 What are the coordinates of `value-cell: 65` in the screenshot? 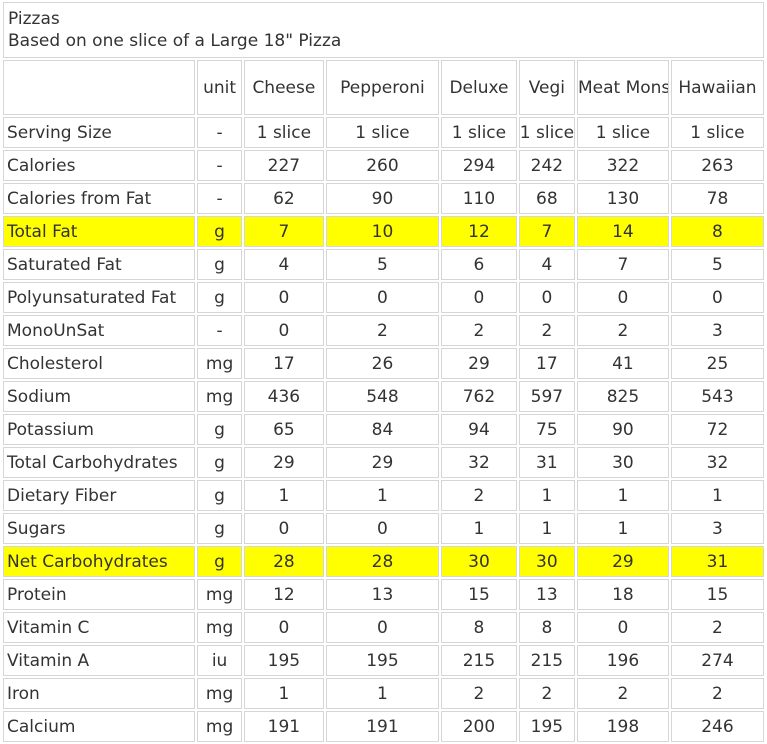 It's located at (284, 429).